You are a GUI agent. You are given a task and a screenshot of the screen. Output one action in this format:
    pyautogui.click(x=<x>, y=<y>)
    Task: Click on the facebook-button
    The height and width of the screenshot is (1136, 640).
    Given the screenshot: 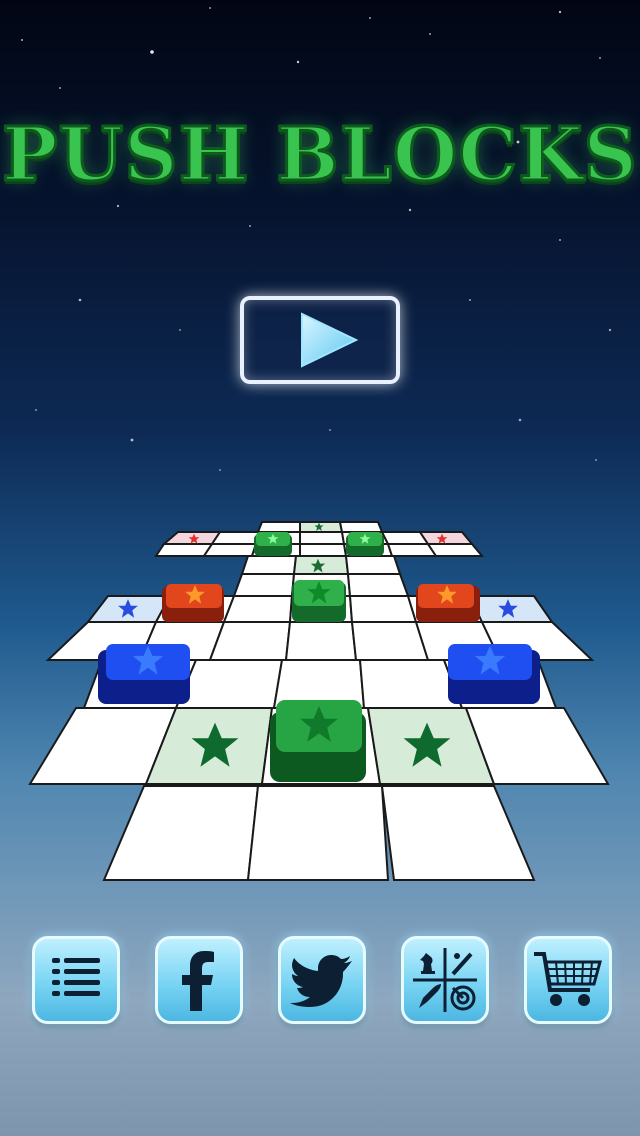 What is the action you would take?
    pyautogui.click(x=199, y=980)
    